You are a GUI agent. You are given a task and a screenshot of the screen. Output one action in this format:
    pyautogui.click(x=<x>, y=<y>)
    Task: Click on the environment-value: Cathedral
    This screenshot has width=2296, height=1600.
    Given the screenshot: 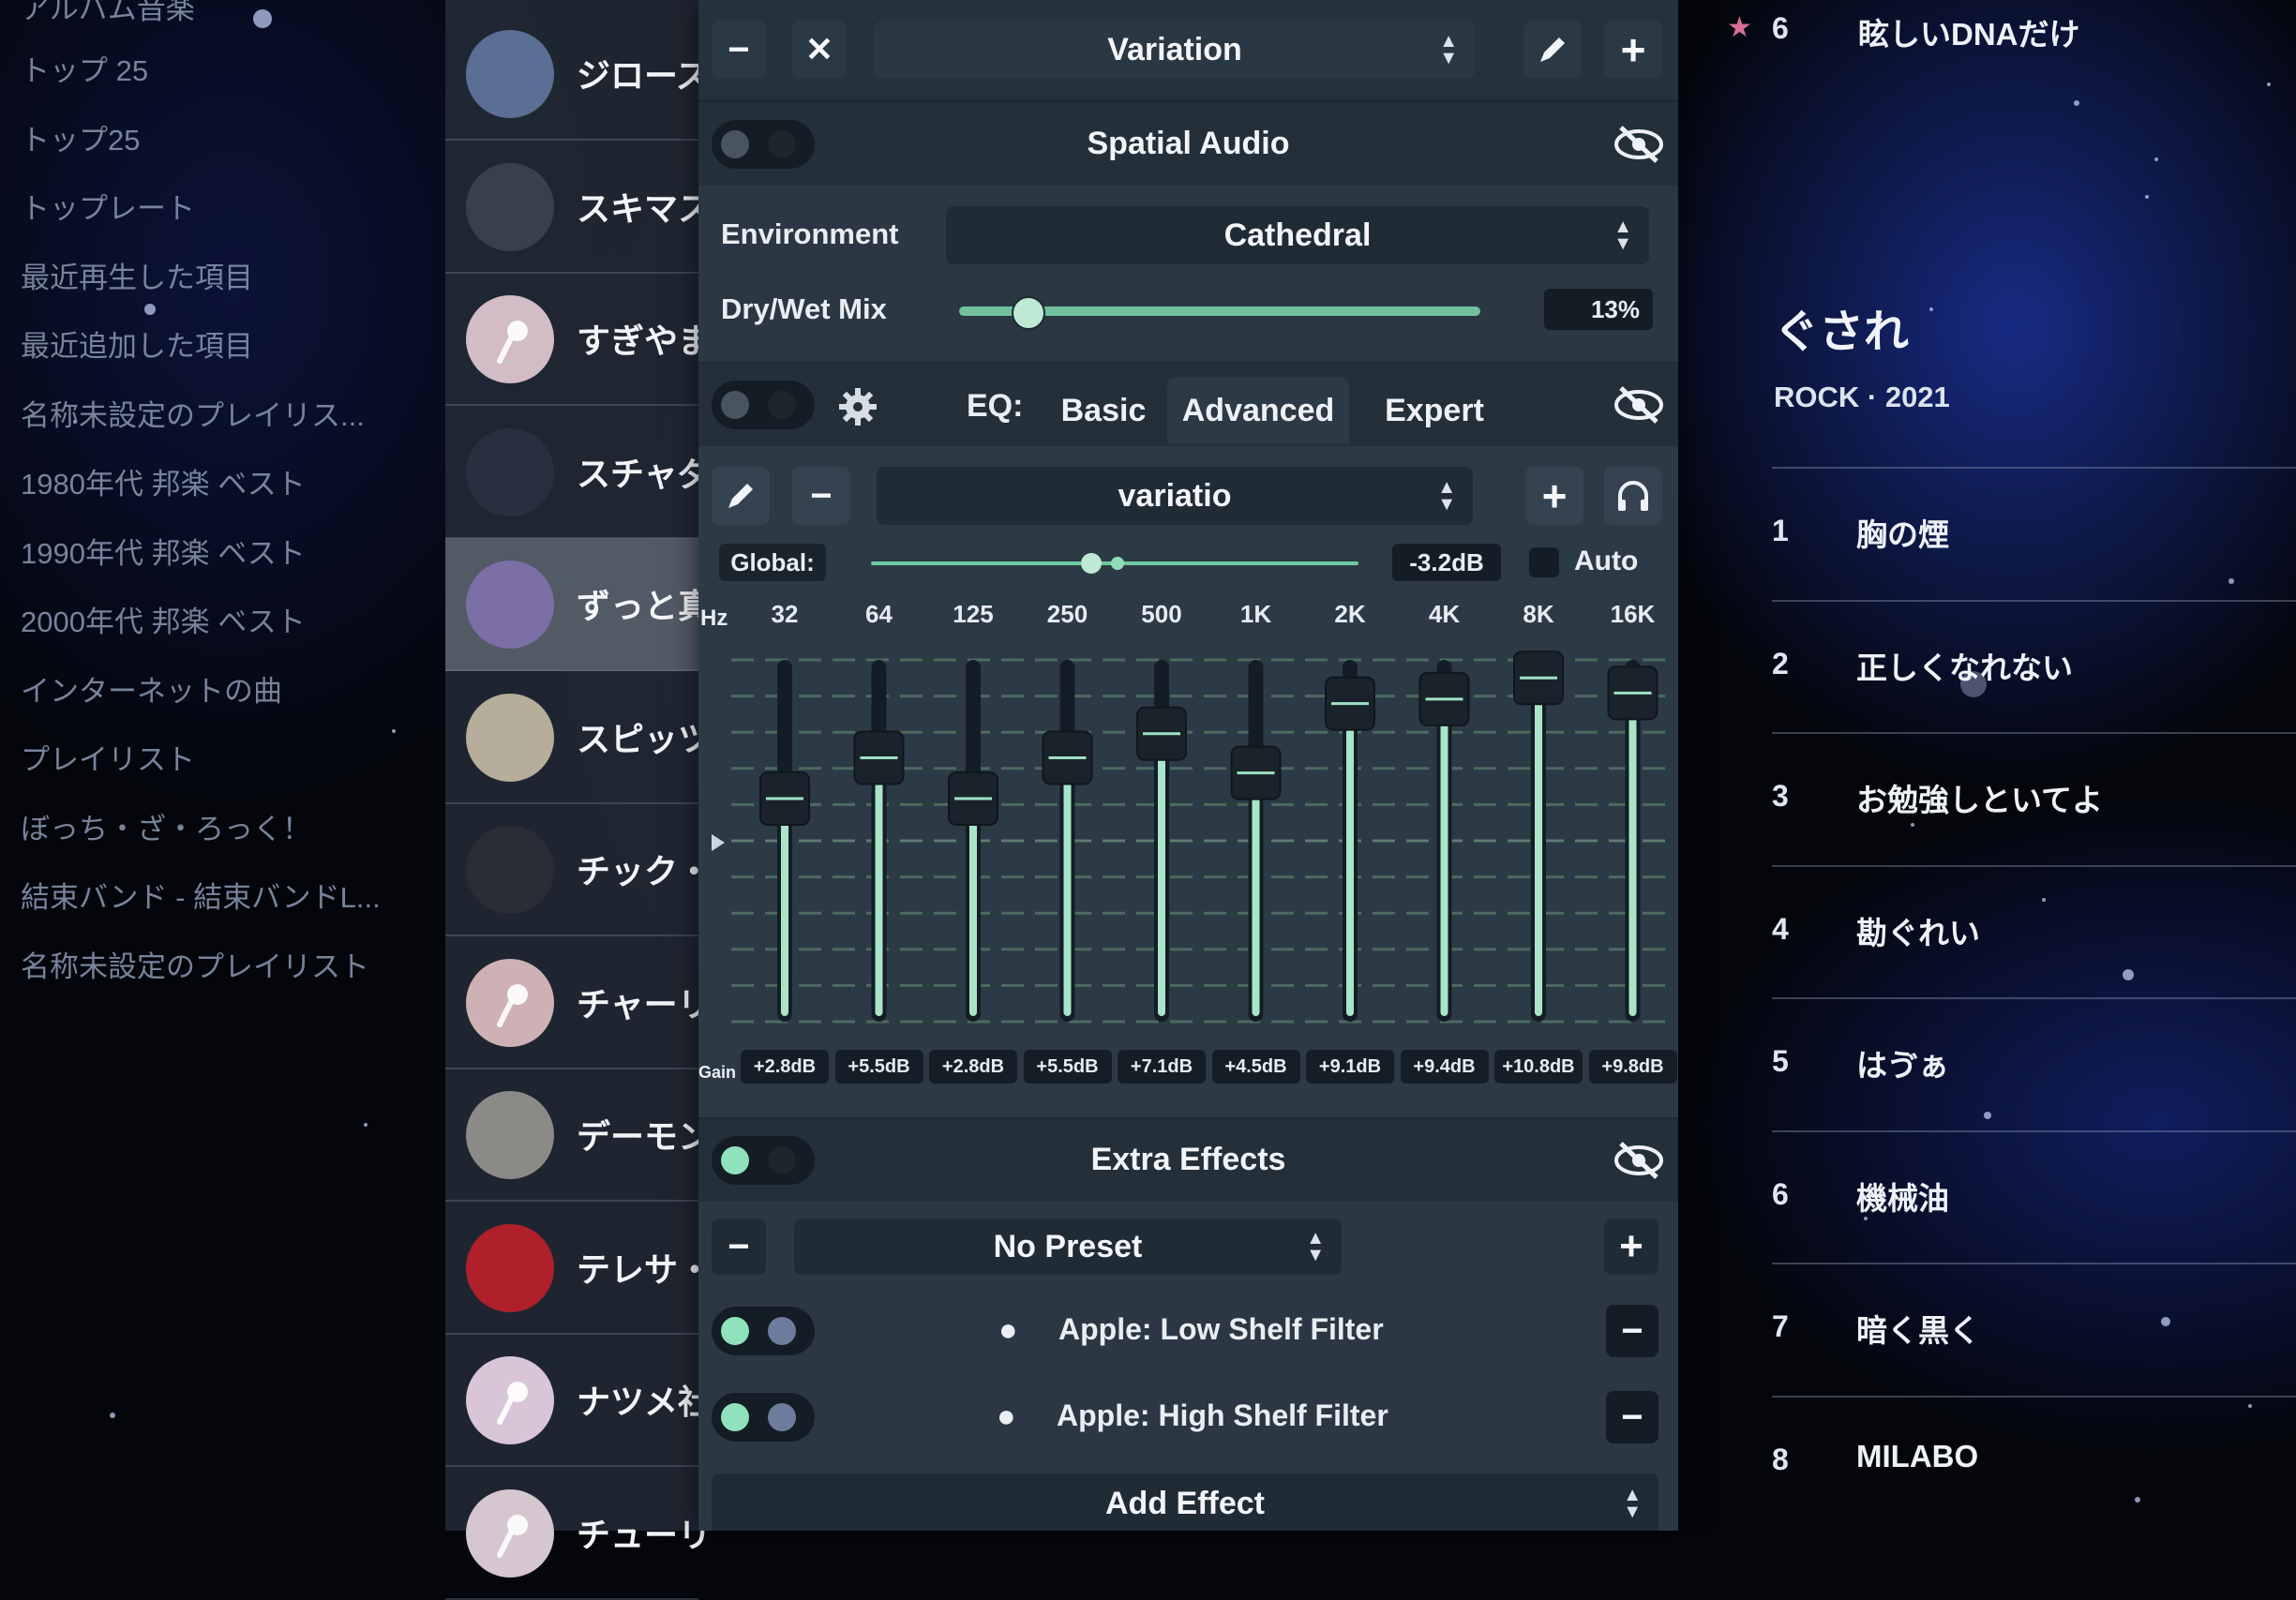 What is the action you would take?
    pyautogui.click(x=1297, y=235)
    